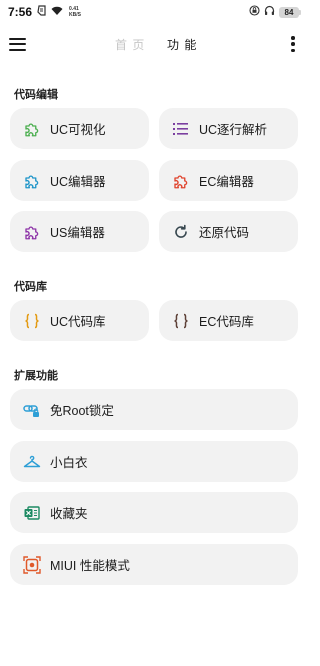 The height and width of the screenshot is (666, 320). What do you see at coordinates (154, 512) in the screenshot?
I see `favorites-button: 收藏夹` at bounding box center [154, 512].